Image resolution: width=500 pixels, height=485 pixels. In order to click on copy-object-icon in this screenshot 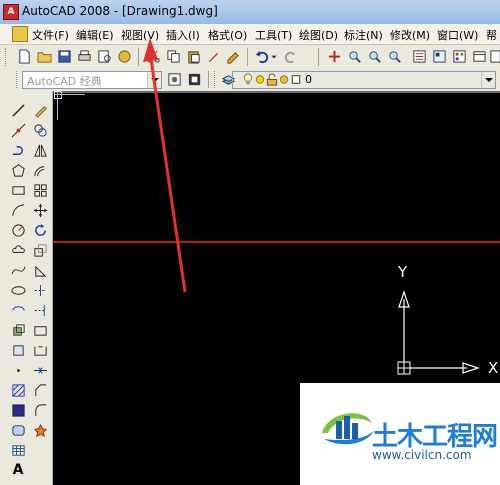, I will do `click(40, 130)`.